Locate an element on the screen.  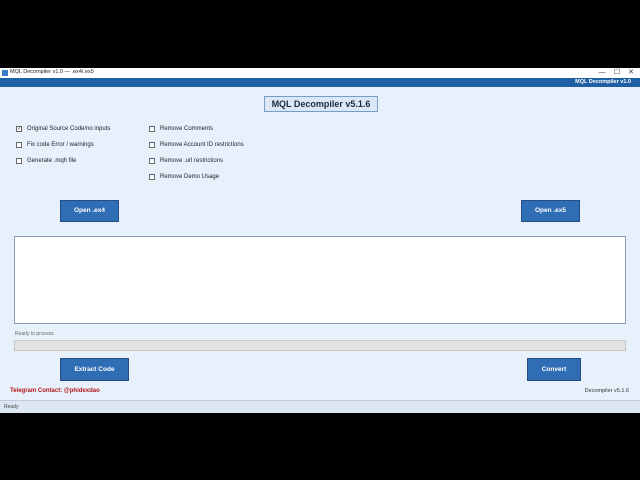
option-fix-errors: Fix code Error / warnings is located at coordinates (55, 145).